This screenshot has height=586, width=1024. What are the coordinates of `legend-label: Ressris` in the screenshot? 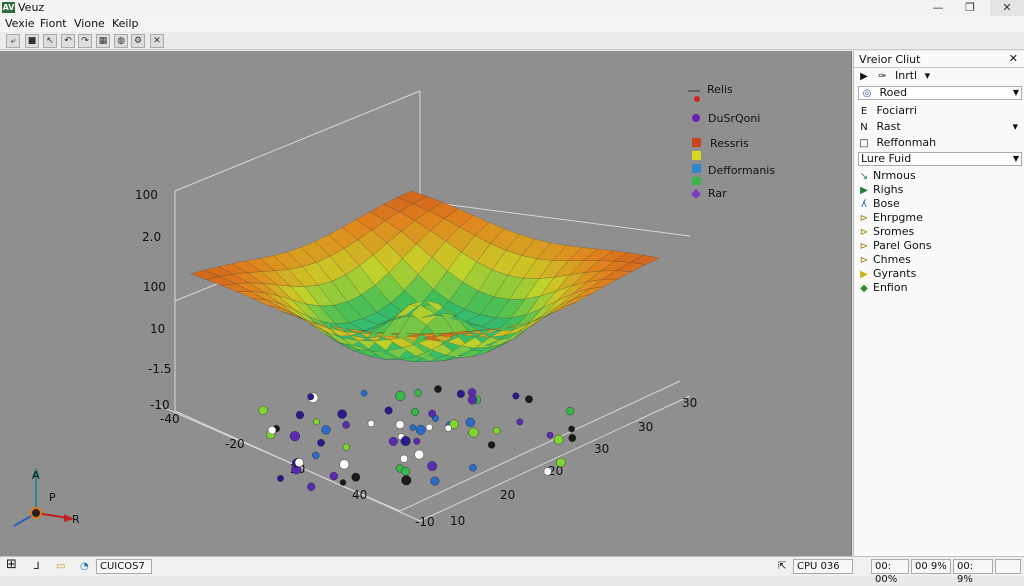 It's located at (729, 143).